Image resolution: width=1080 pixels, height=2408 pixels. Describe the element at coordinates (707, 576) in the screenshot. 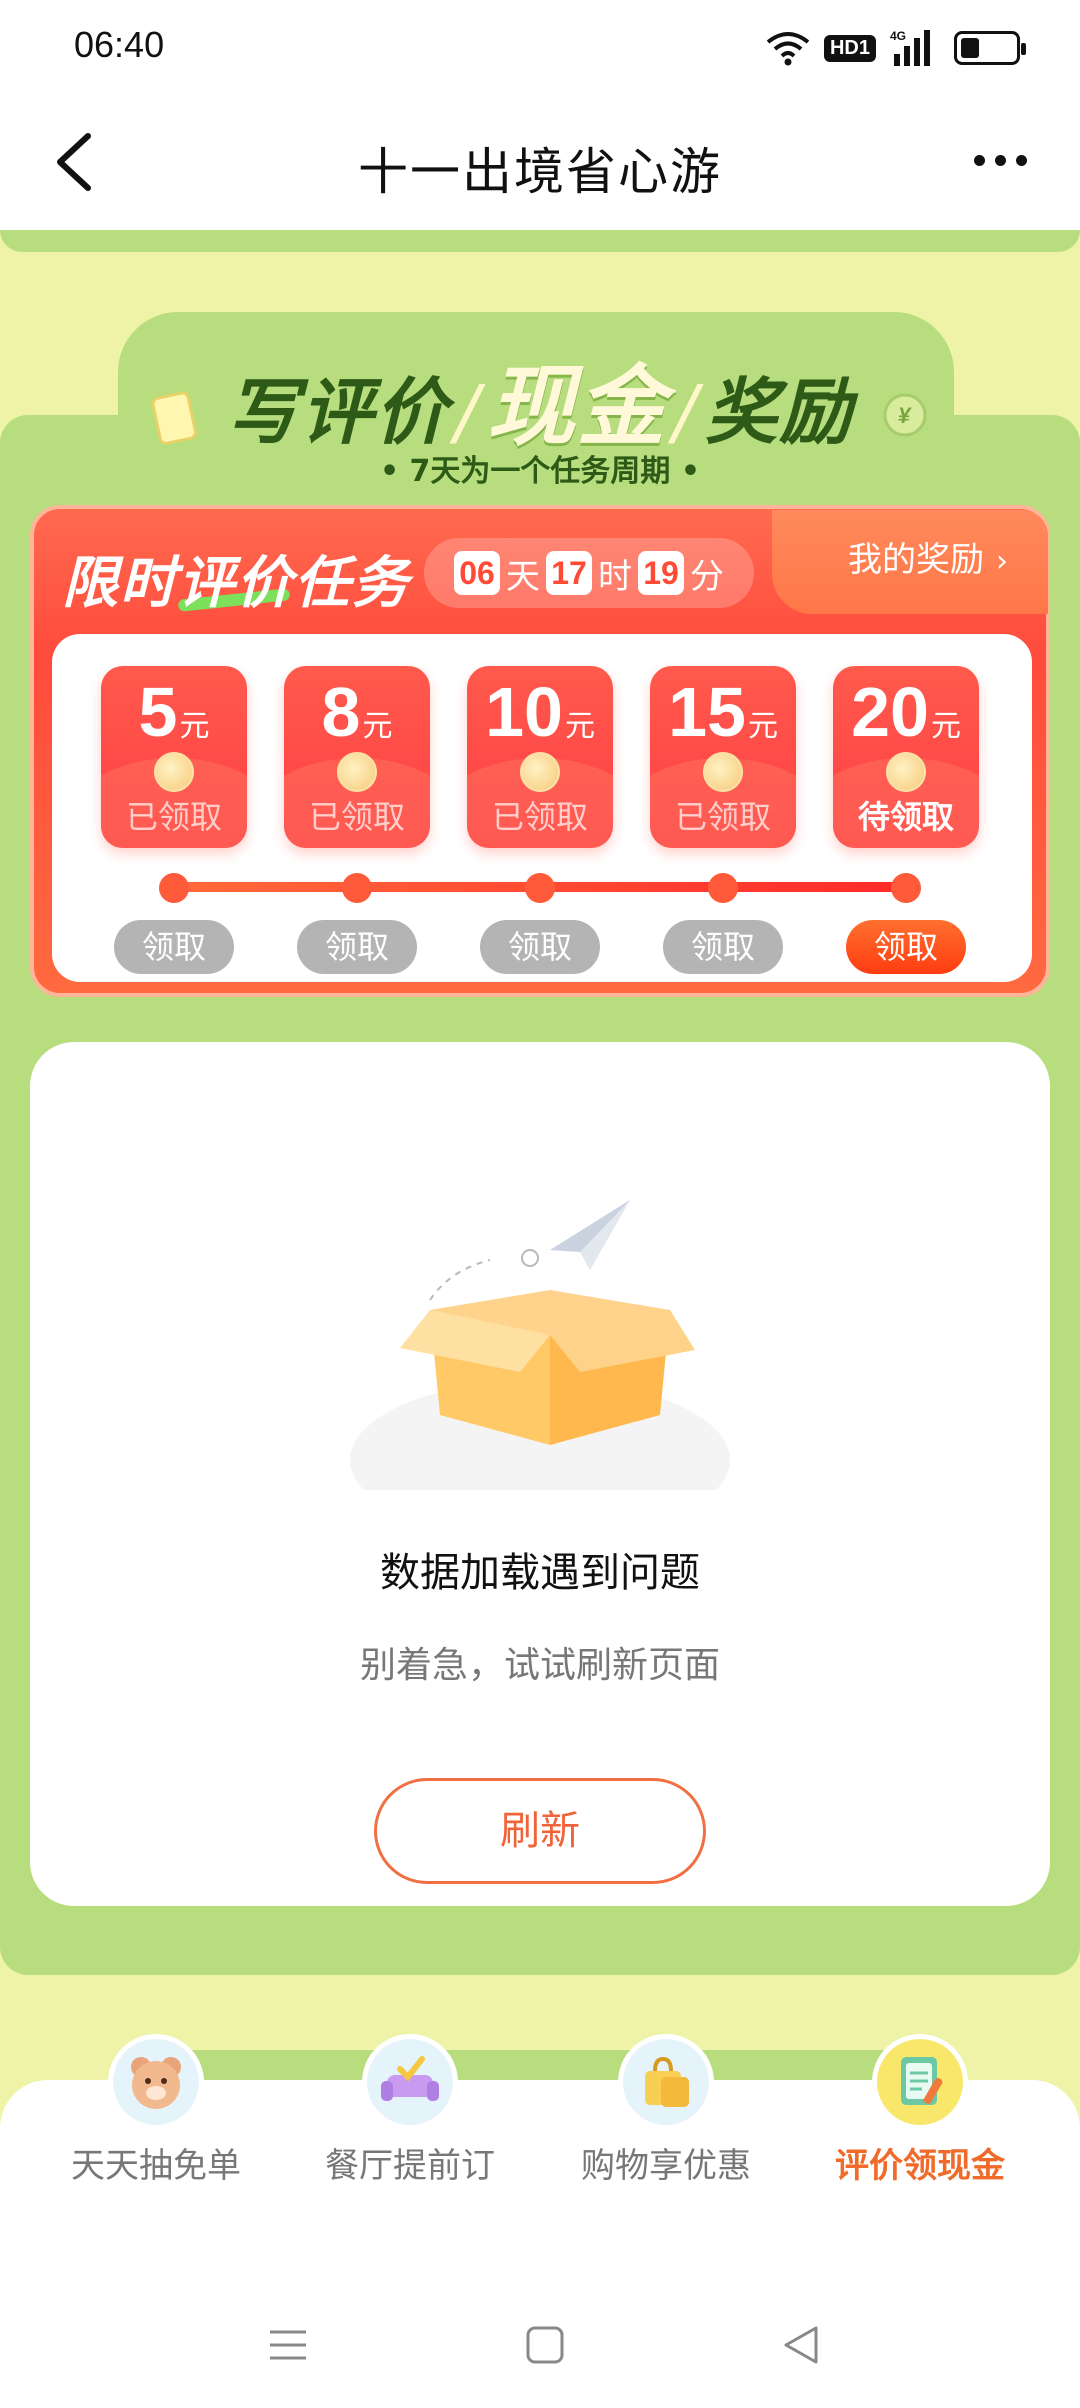

I see `countdown-minutes-unit: 分` at that location.